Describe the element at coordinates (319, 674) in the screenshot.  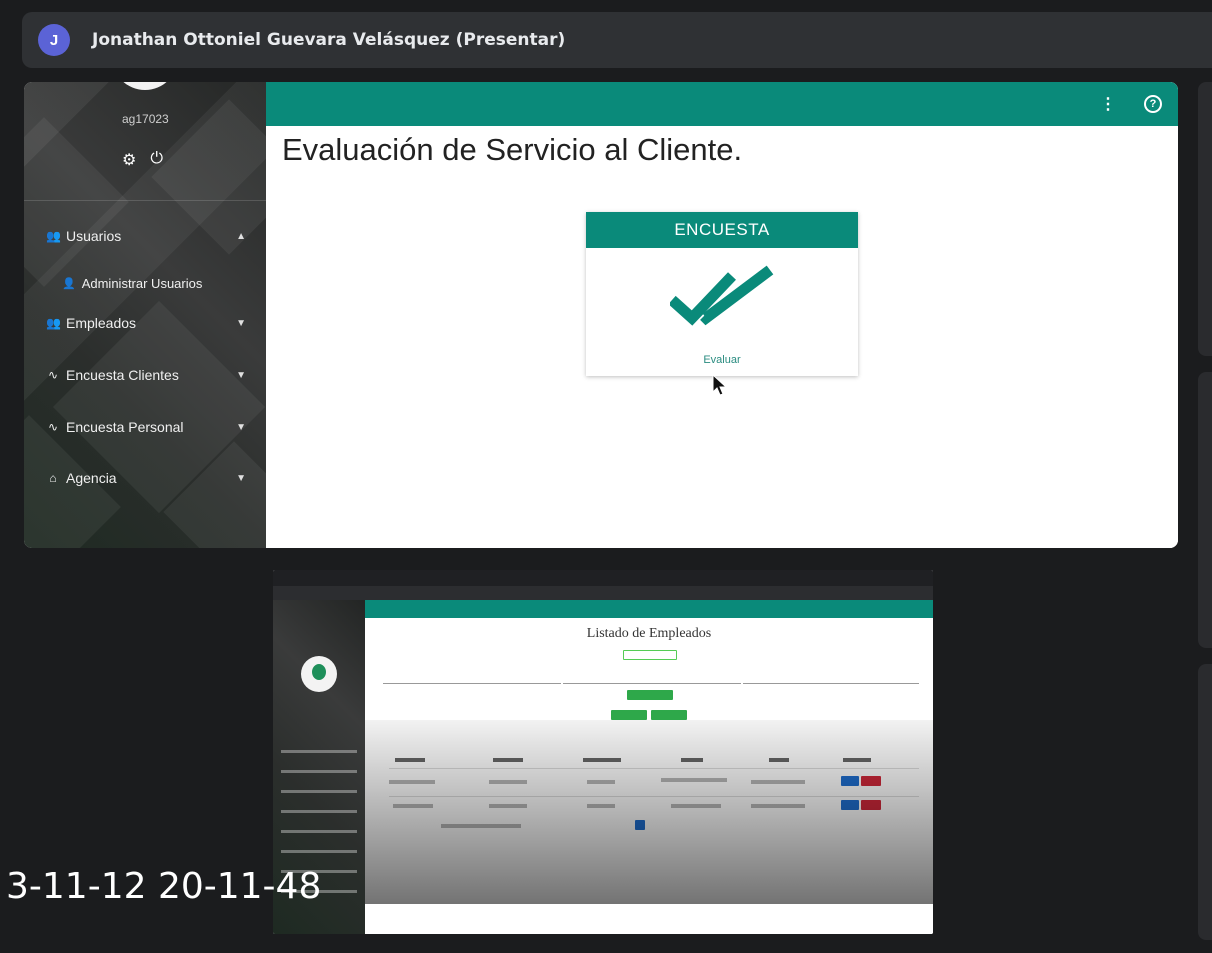
I see `thumb-logo` at that location.